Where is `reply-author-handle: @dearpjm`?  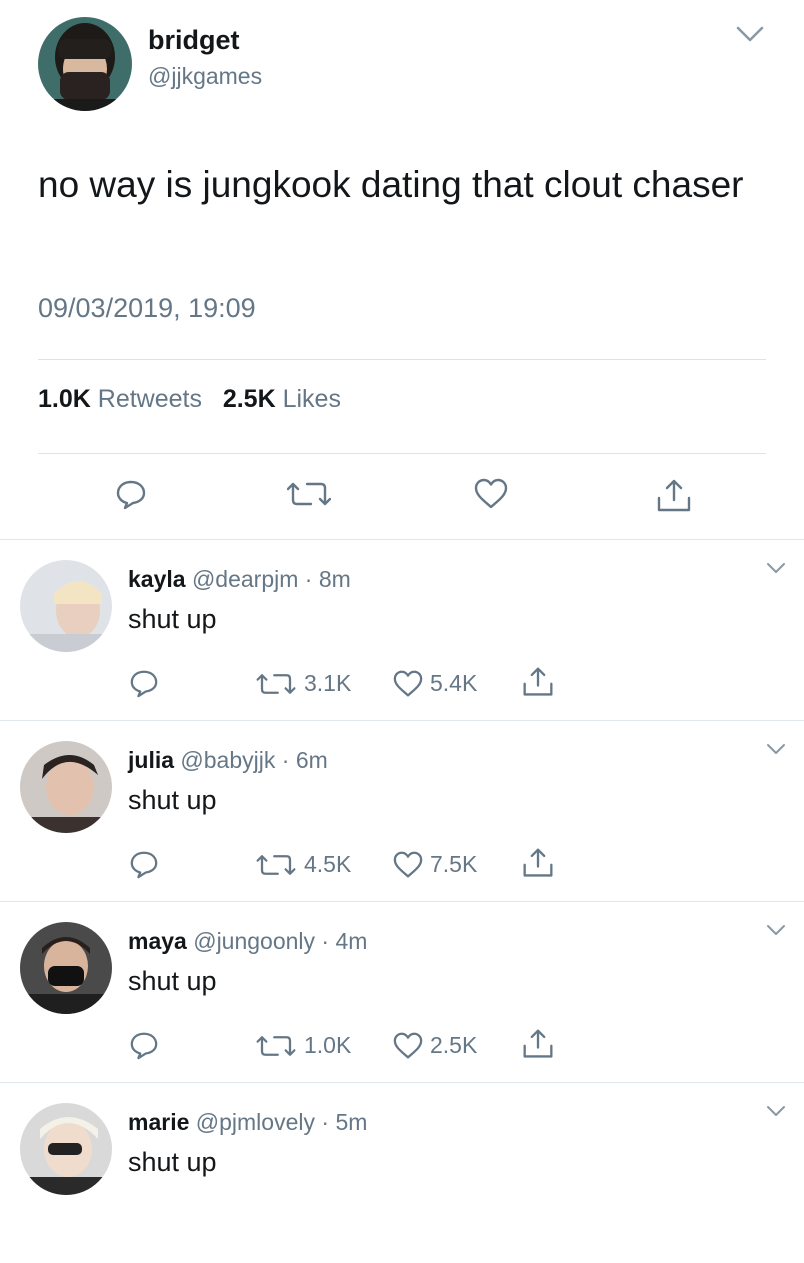
reply-author-handle: @dearpjm is located at coordinates (245, 579).